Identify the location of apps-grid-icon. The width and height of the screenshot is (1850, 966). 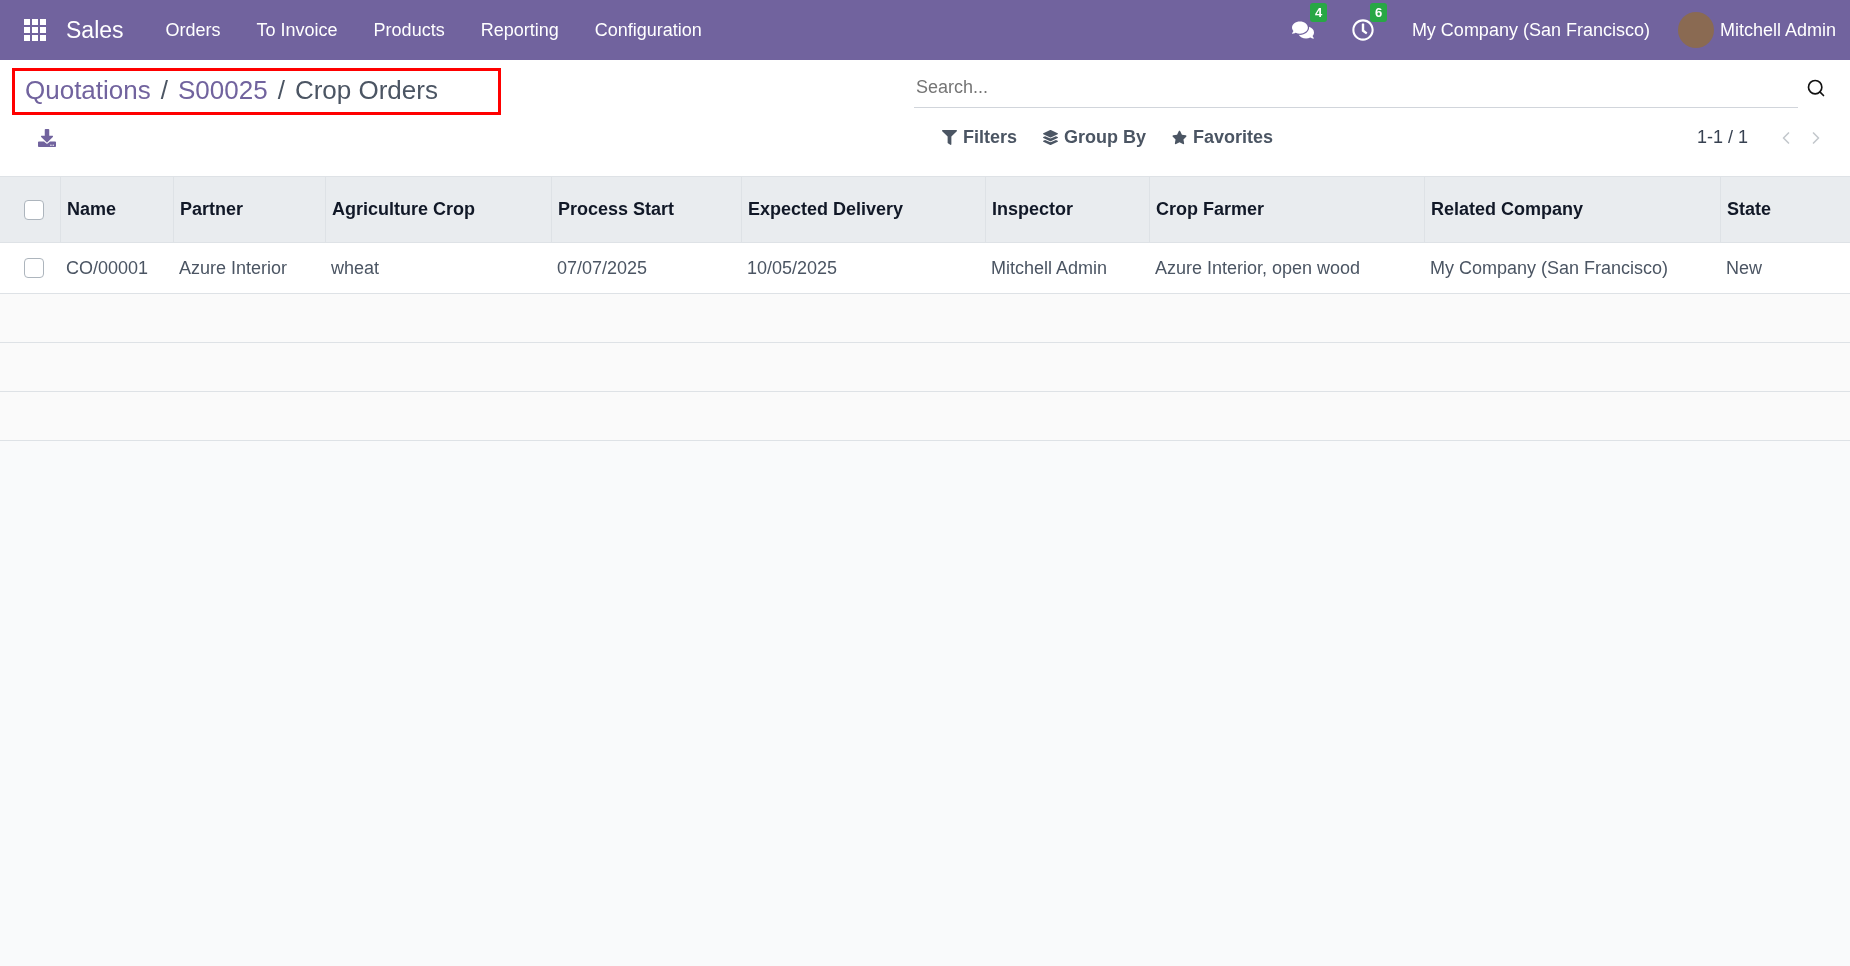
(35, 30).